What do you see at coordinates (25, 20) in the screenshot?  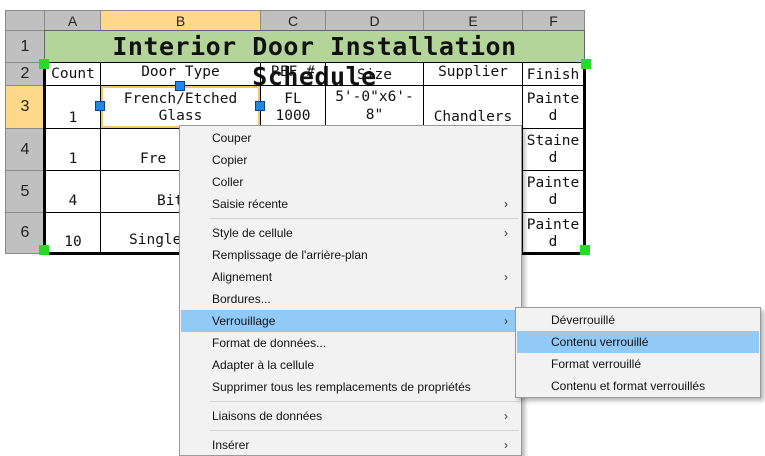 I see `select-all-corner` at bounding box center [25, 20].